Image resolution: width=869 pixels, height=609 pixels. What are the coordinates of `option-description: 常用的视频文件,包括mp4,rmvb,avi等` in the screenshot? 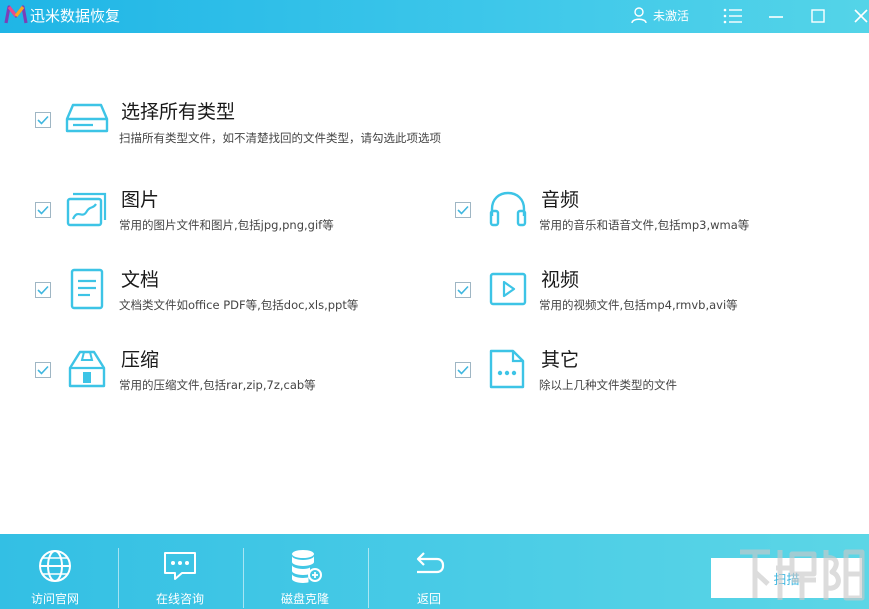 It's located at (638, 305).